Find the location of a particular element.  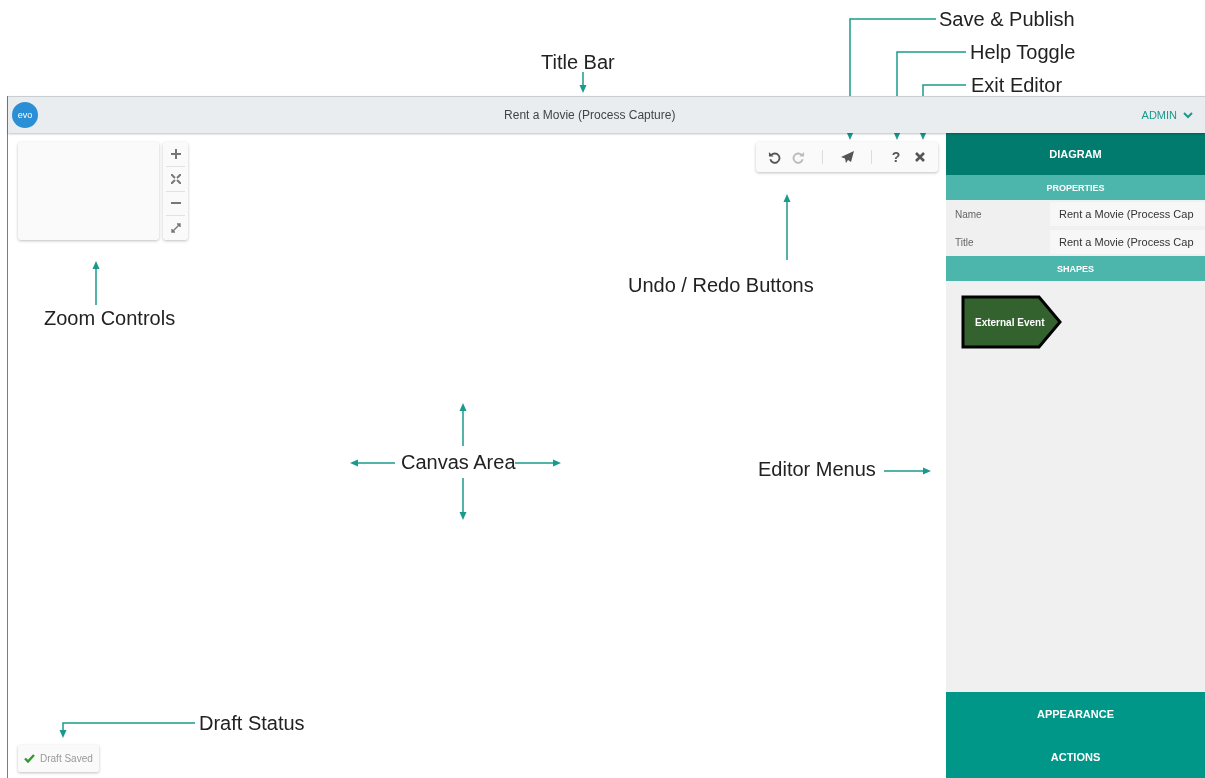

help-button: ? is located at coordinates (896, 157).